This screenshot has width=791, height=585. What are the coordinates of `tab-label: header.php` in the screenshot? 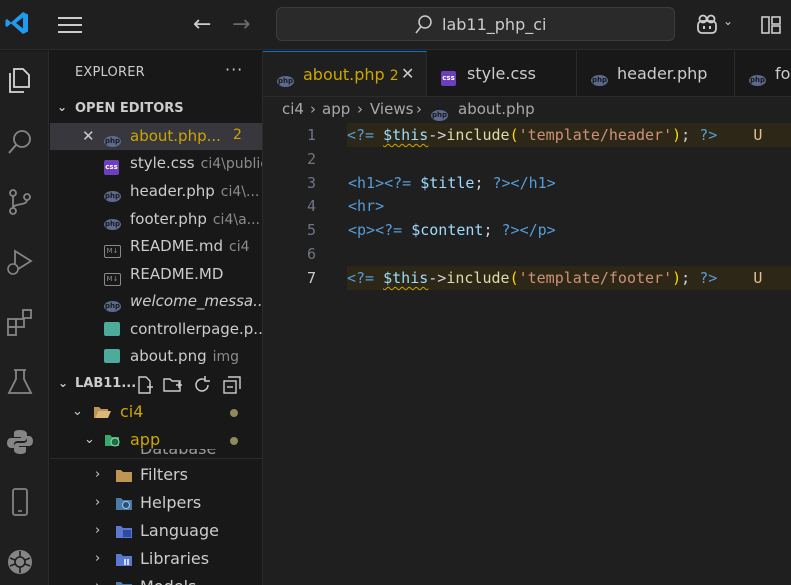 It's located at (662, 73).